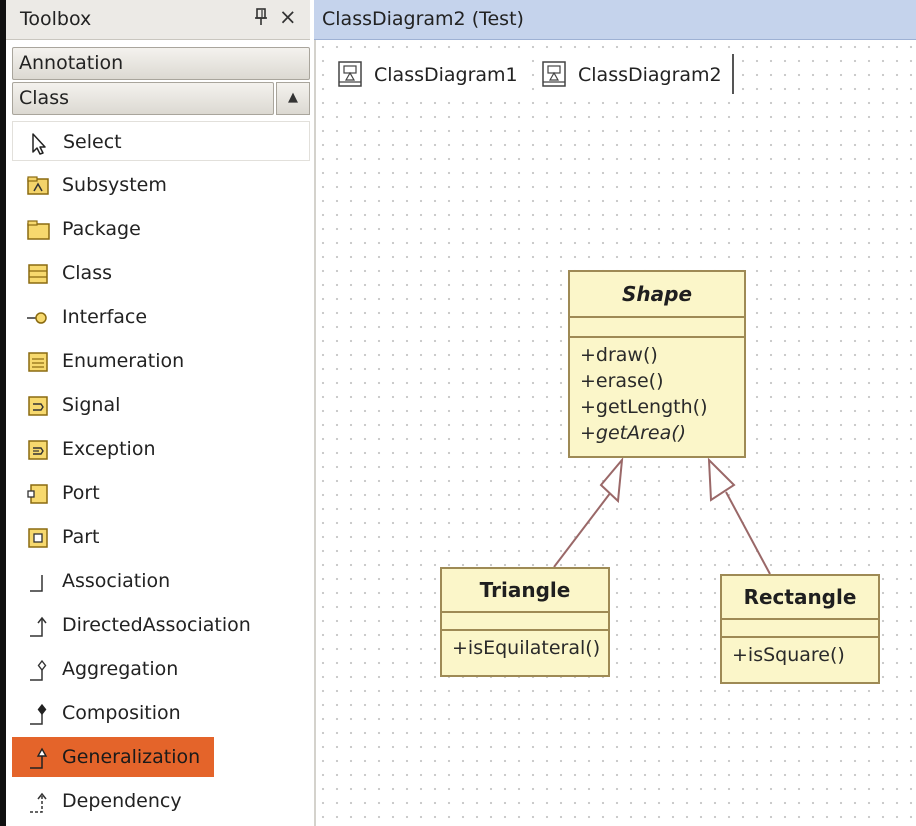 The width and height of the screenshot is (916, 826). I want to click on tool-package: Package, so click(161, 229).